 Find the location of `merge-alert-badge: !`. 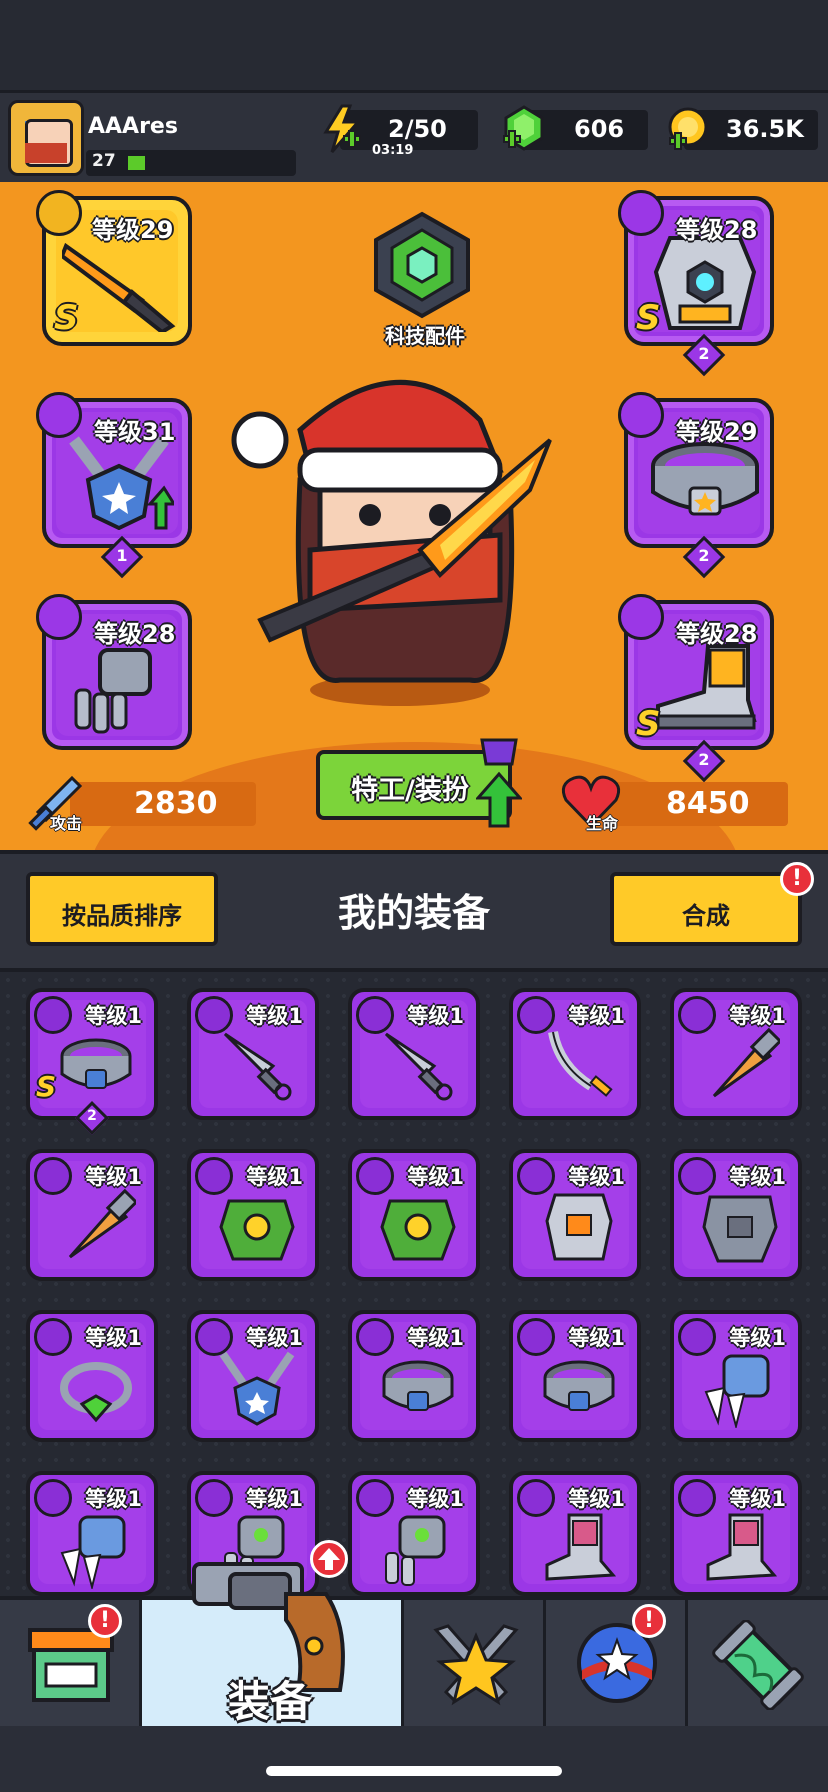

merge-alert-badge: ! is located at coordinates (797, 879).